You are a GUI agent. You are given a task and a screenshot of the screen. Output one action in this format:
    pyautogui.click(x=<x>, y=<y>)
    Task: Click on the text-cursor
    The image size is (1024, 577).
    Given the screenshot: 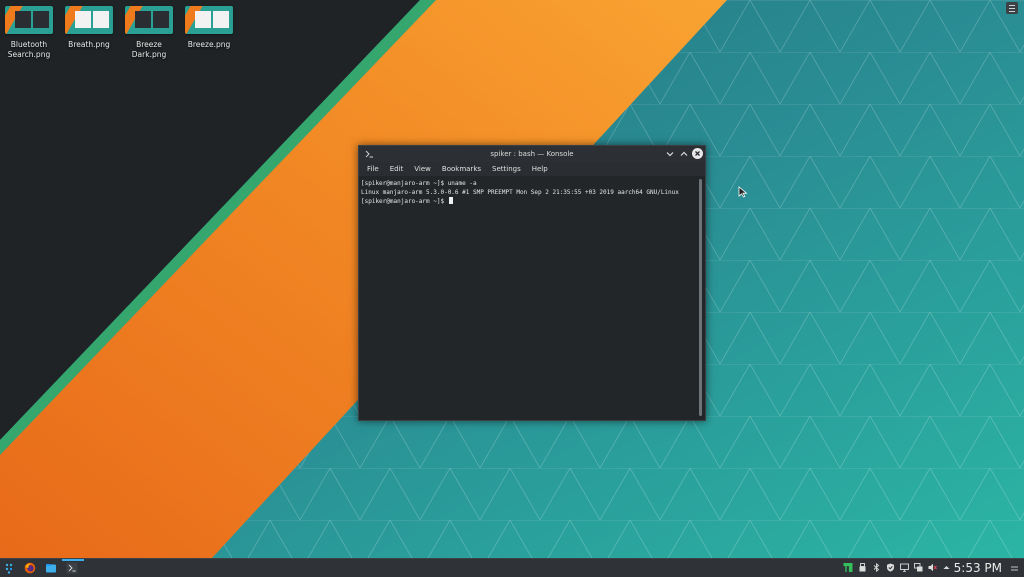 What is the action you would take?
    pyautogui.click(x=450, y=200)
    